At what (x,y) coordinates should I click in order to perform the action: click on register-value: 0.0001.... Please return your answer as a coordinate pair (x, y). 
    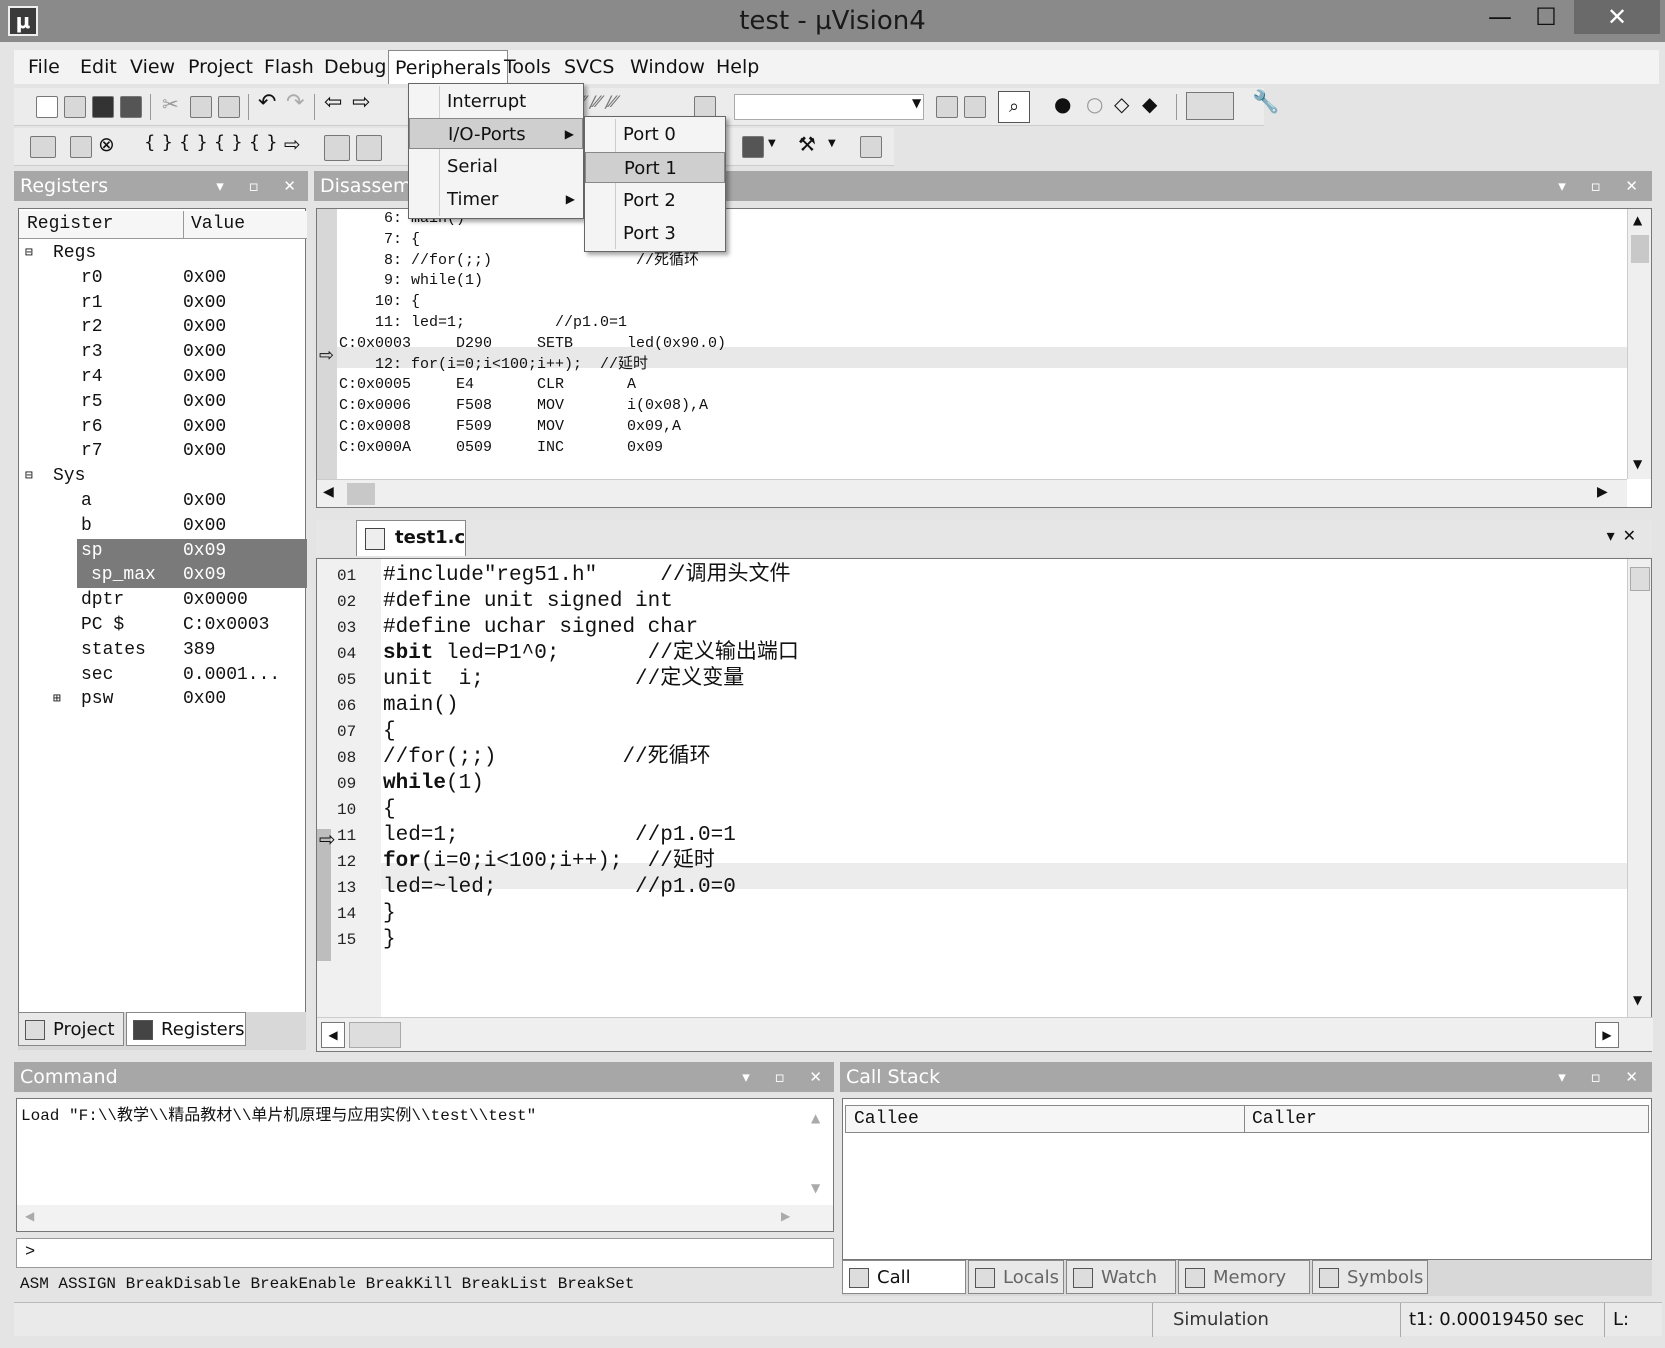
    Looking at the image, I should click on (231, 675).